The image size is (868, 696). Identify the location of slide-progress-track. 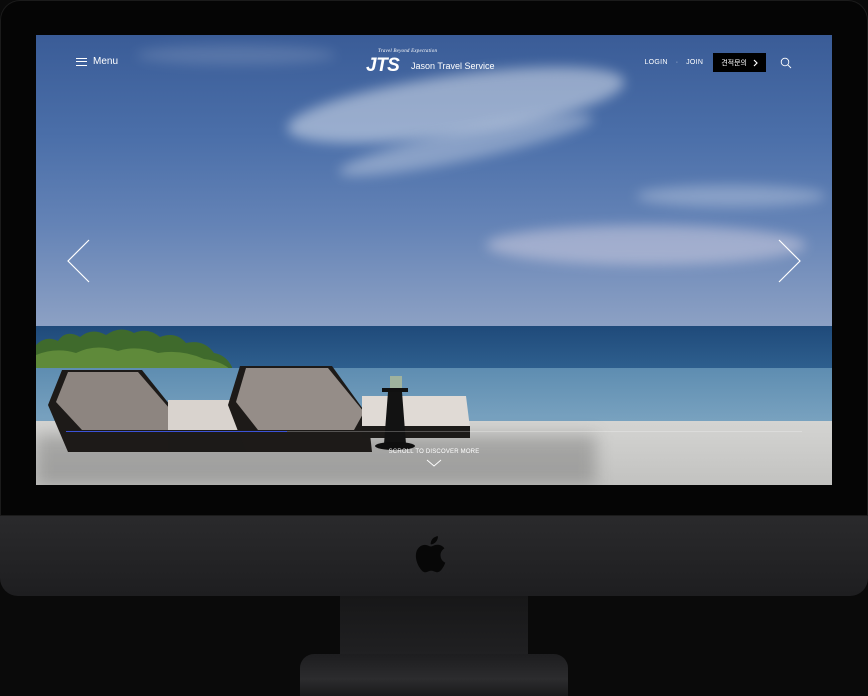
(434, 431).